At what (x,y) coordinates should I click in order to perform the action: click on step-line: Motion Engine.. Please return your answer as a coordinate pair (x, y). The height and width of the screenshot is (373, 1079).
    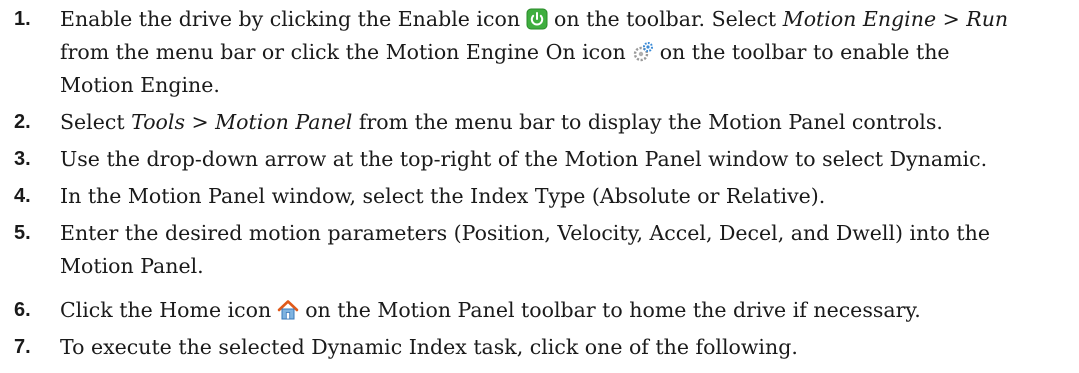
    Looking at the image, I should click on (567, 85).